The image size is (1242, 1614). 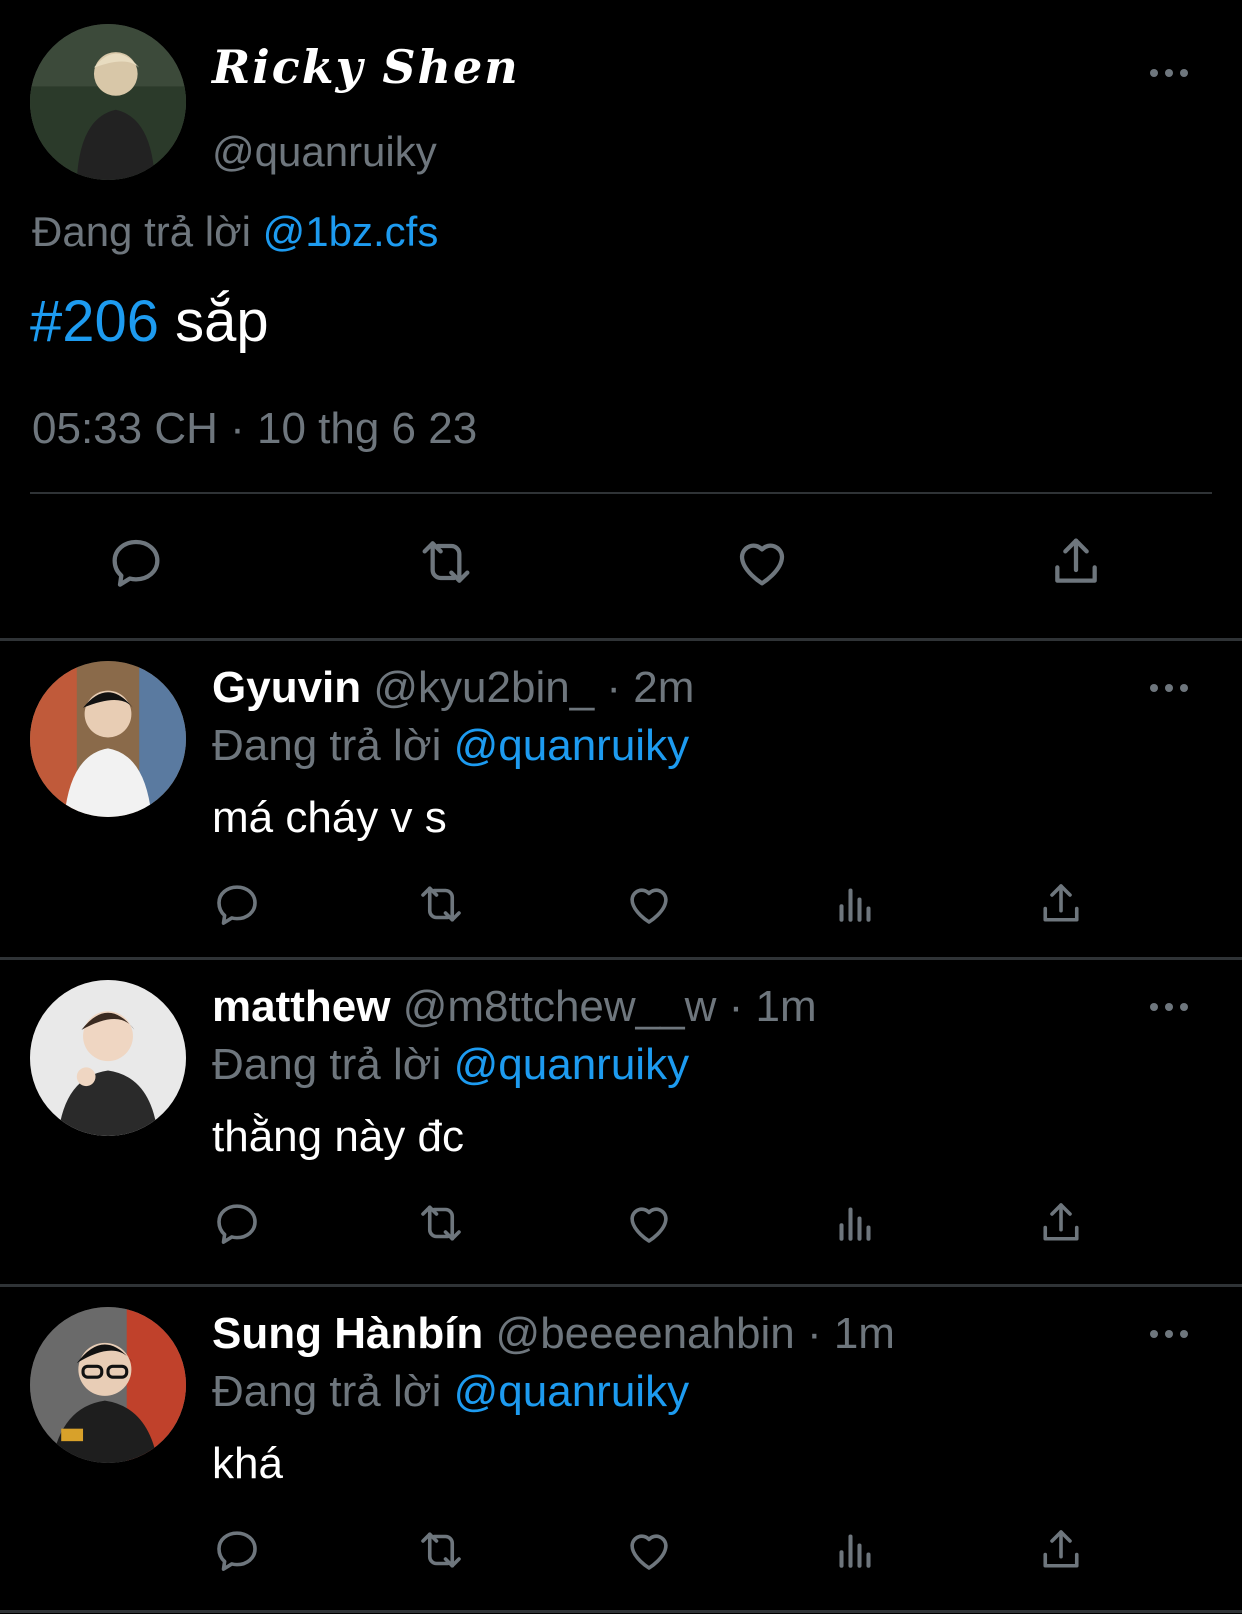 I want to click on hashtag-link: #206, so click(x=94, y=321).